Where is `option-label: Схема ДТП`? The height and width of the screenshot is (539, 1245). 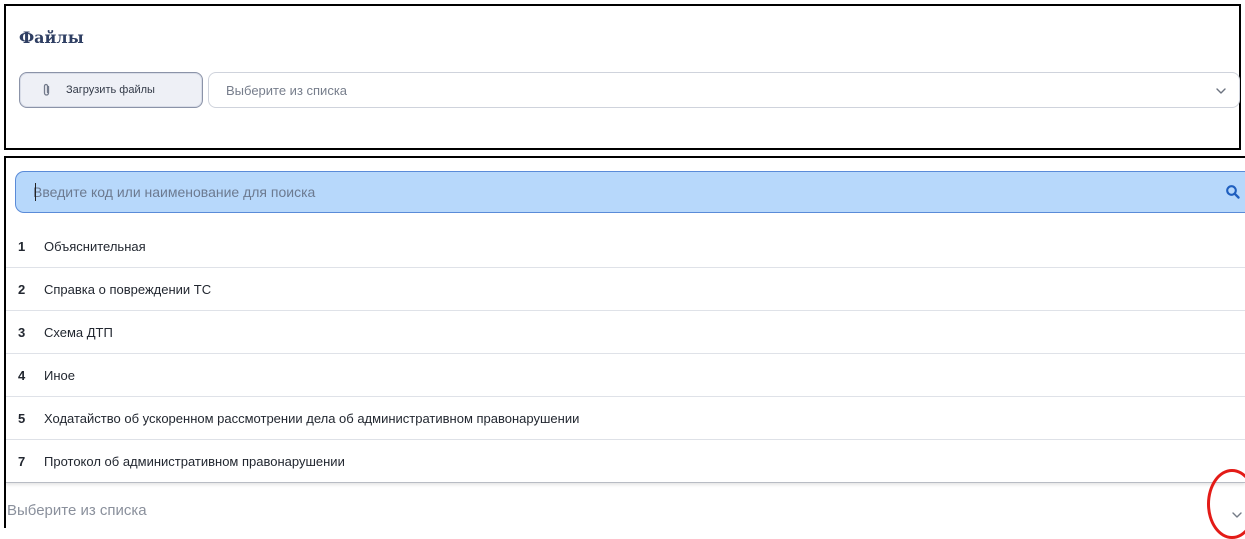 option-label: Схема ДТП is located at coordinates (78, 332).